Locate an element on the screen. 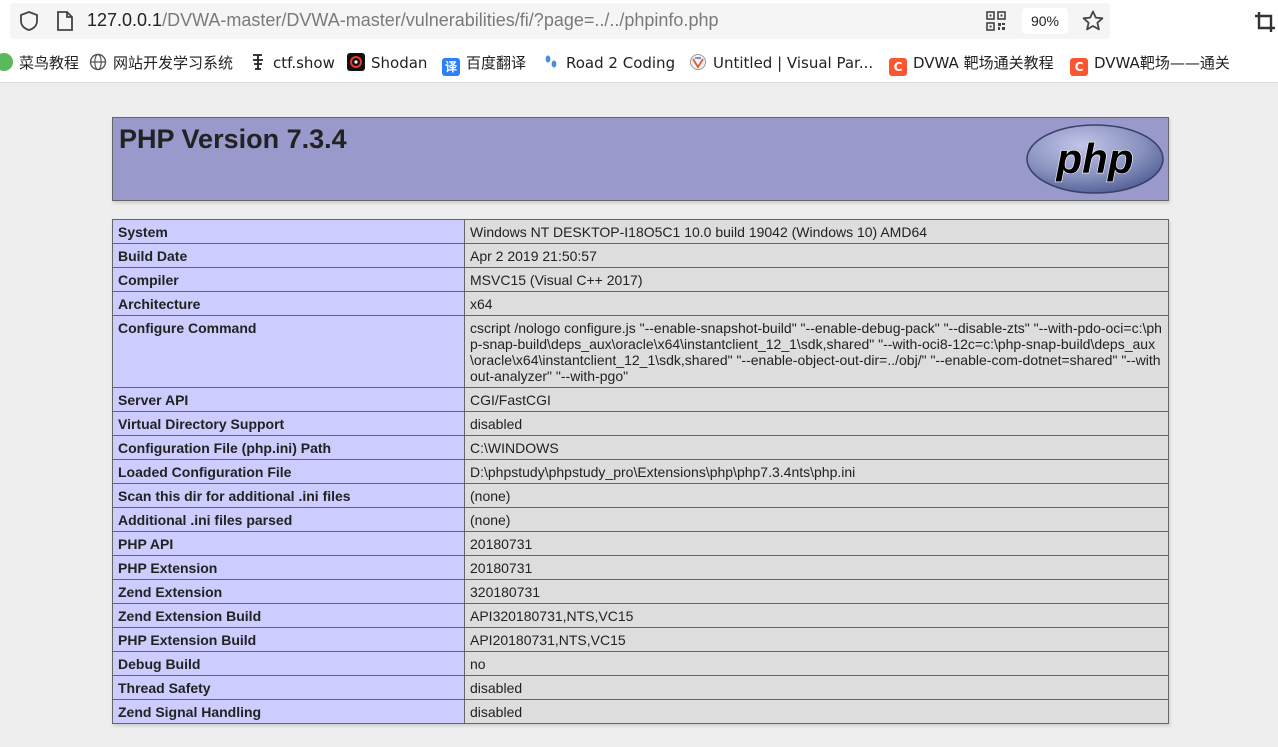 This screenshot has height=747, width=1278. row-key: System is located at coordinates (288, 231).